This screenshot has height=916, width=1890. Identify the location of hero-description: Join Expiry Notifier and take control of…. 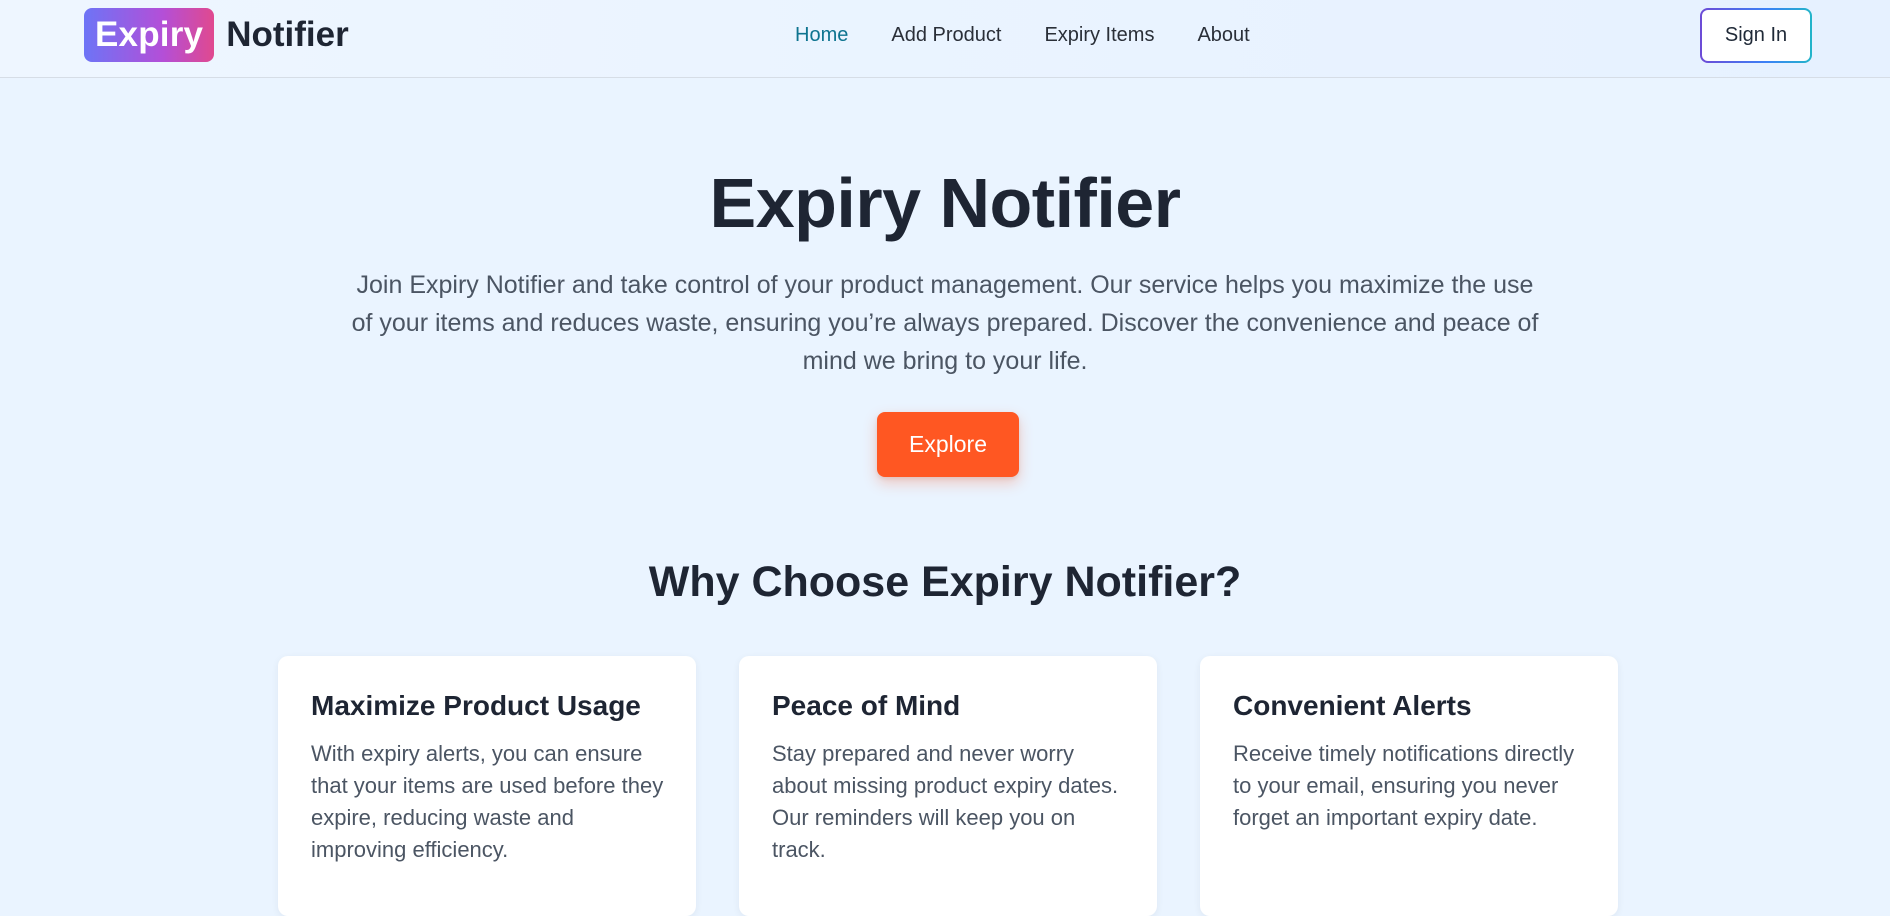
(945, 323).